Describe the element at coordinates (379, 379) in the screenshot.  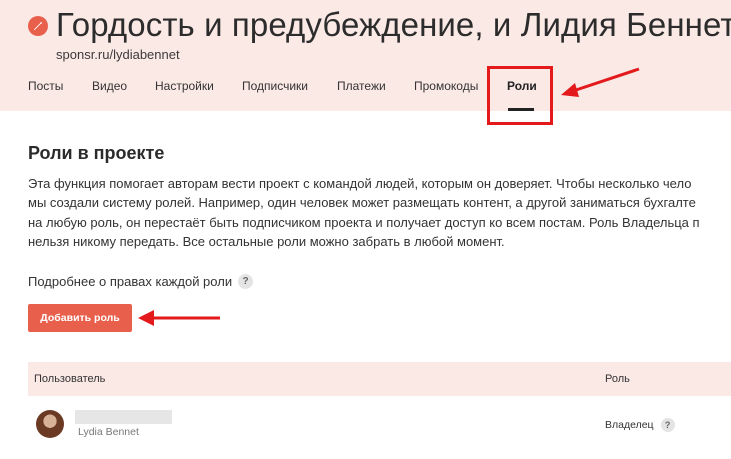
I see `roles-table-header: Пользователь Роль` at that location.